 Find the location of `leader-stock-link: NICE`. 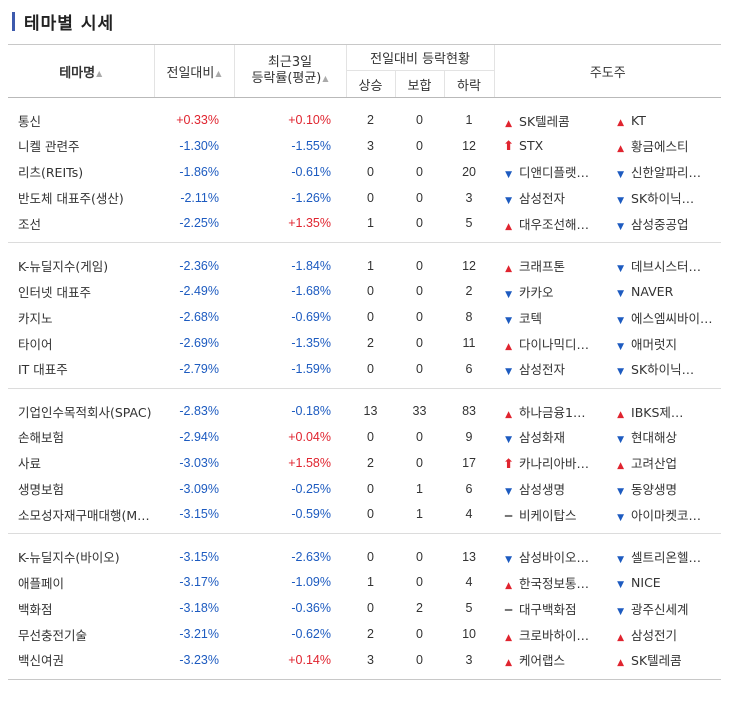

leader-stock-link: NICE is located at coordinates (646, 582).